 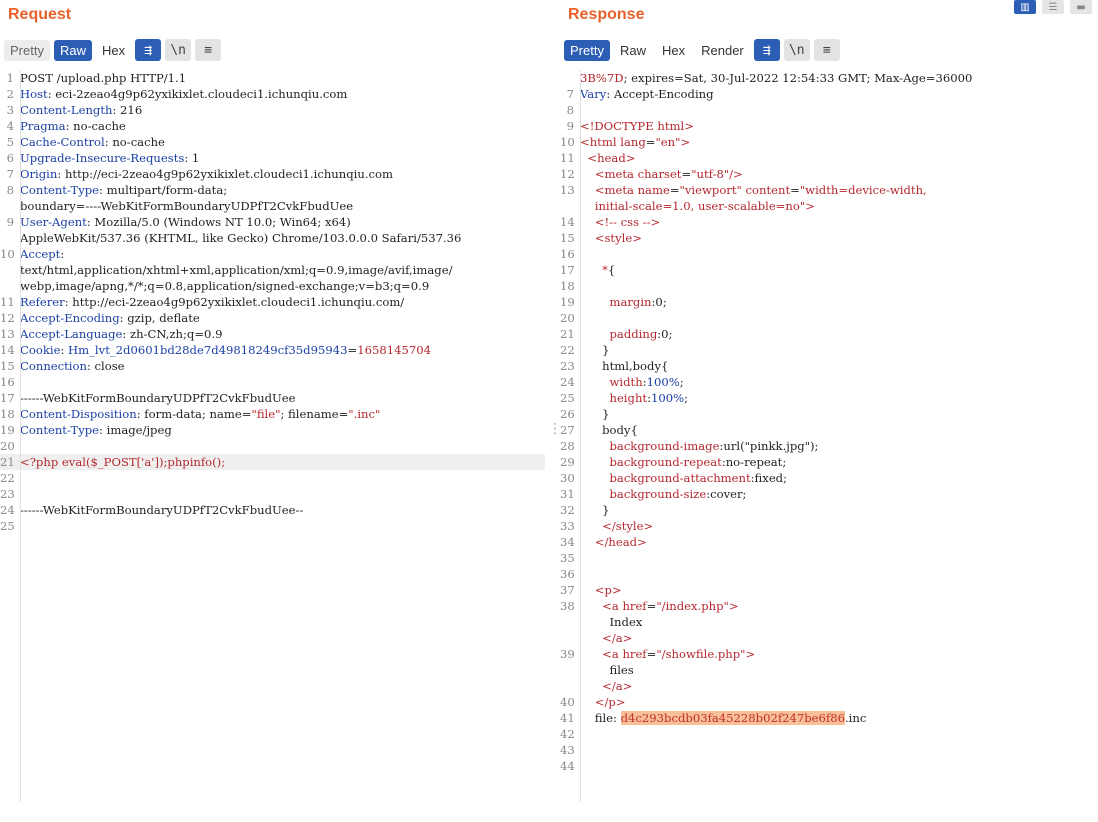 What do you see at coordinates (826, 50) in the screenshot?
I see `response-menu-icon: ≡` at bounding box center [826, 50].